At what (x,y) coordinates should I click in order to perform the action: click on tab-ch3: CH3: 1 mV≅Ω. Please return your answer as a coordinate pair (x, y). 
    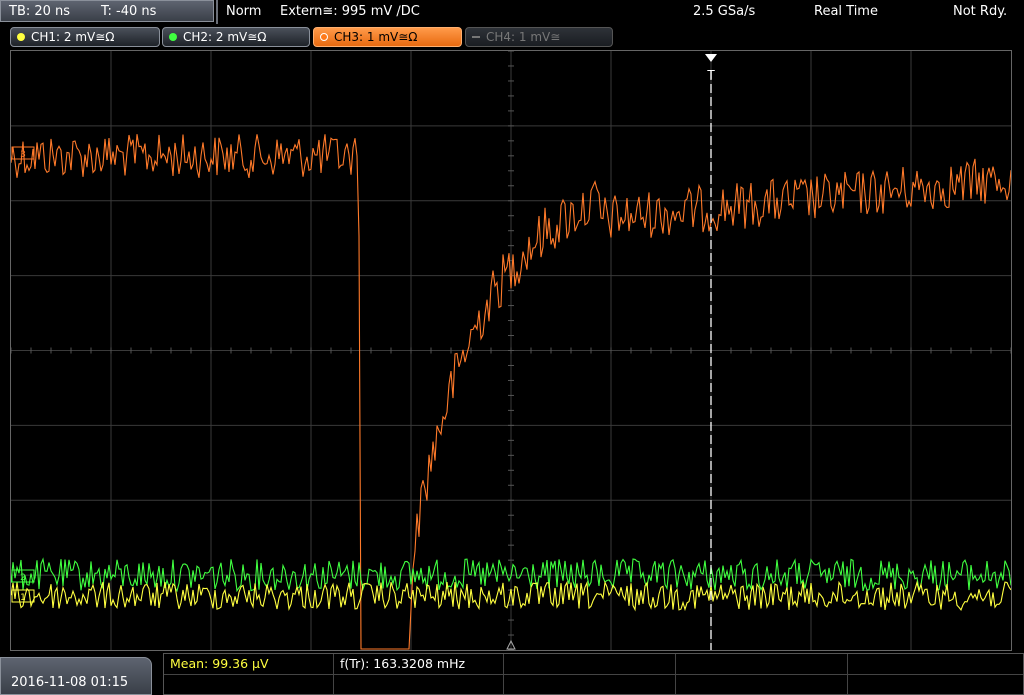
    Looking at the image, I should click on (387, 37).